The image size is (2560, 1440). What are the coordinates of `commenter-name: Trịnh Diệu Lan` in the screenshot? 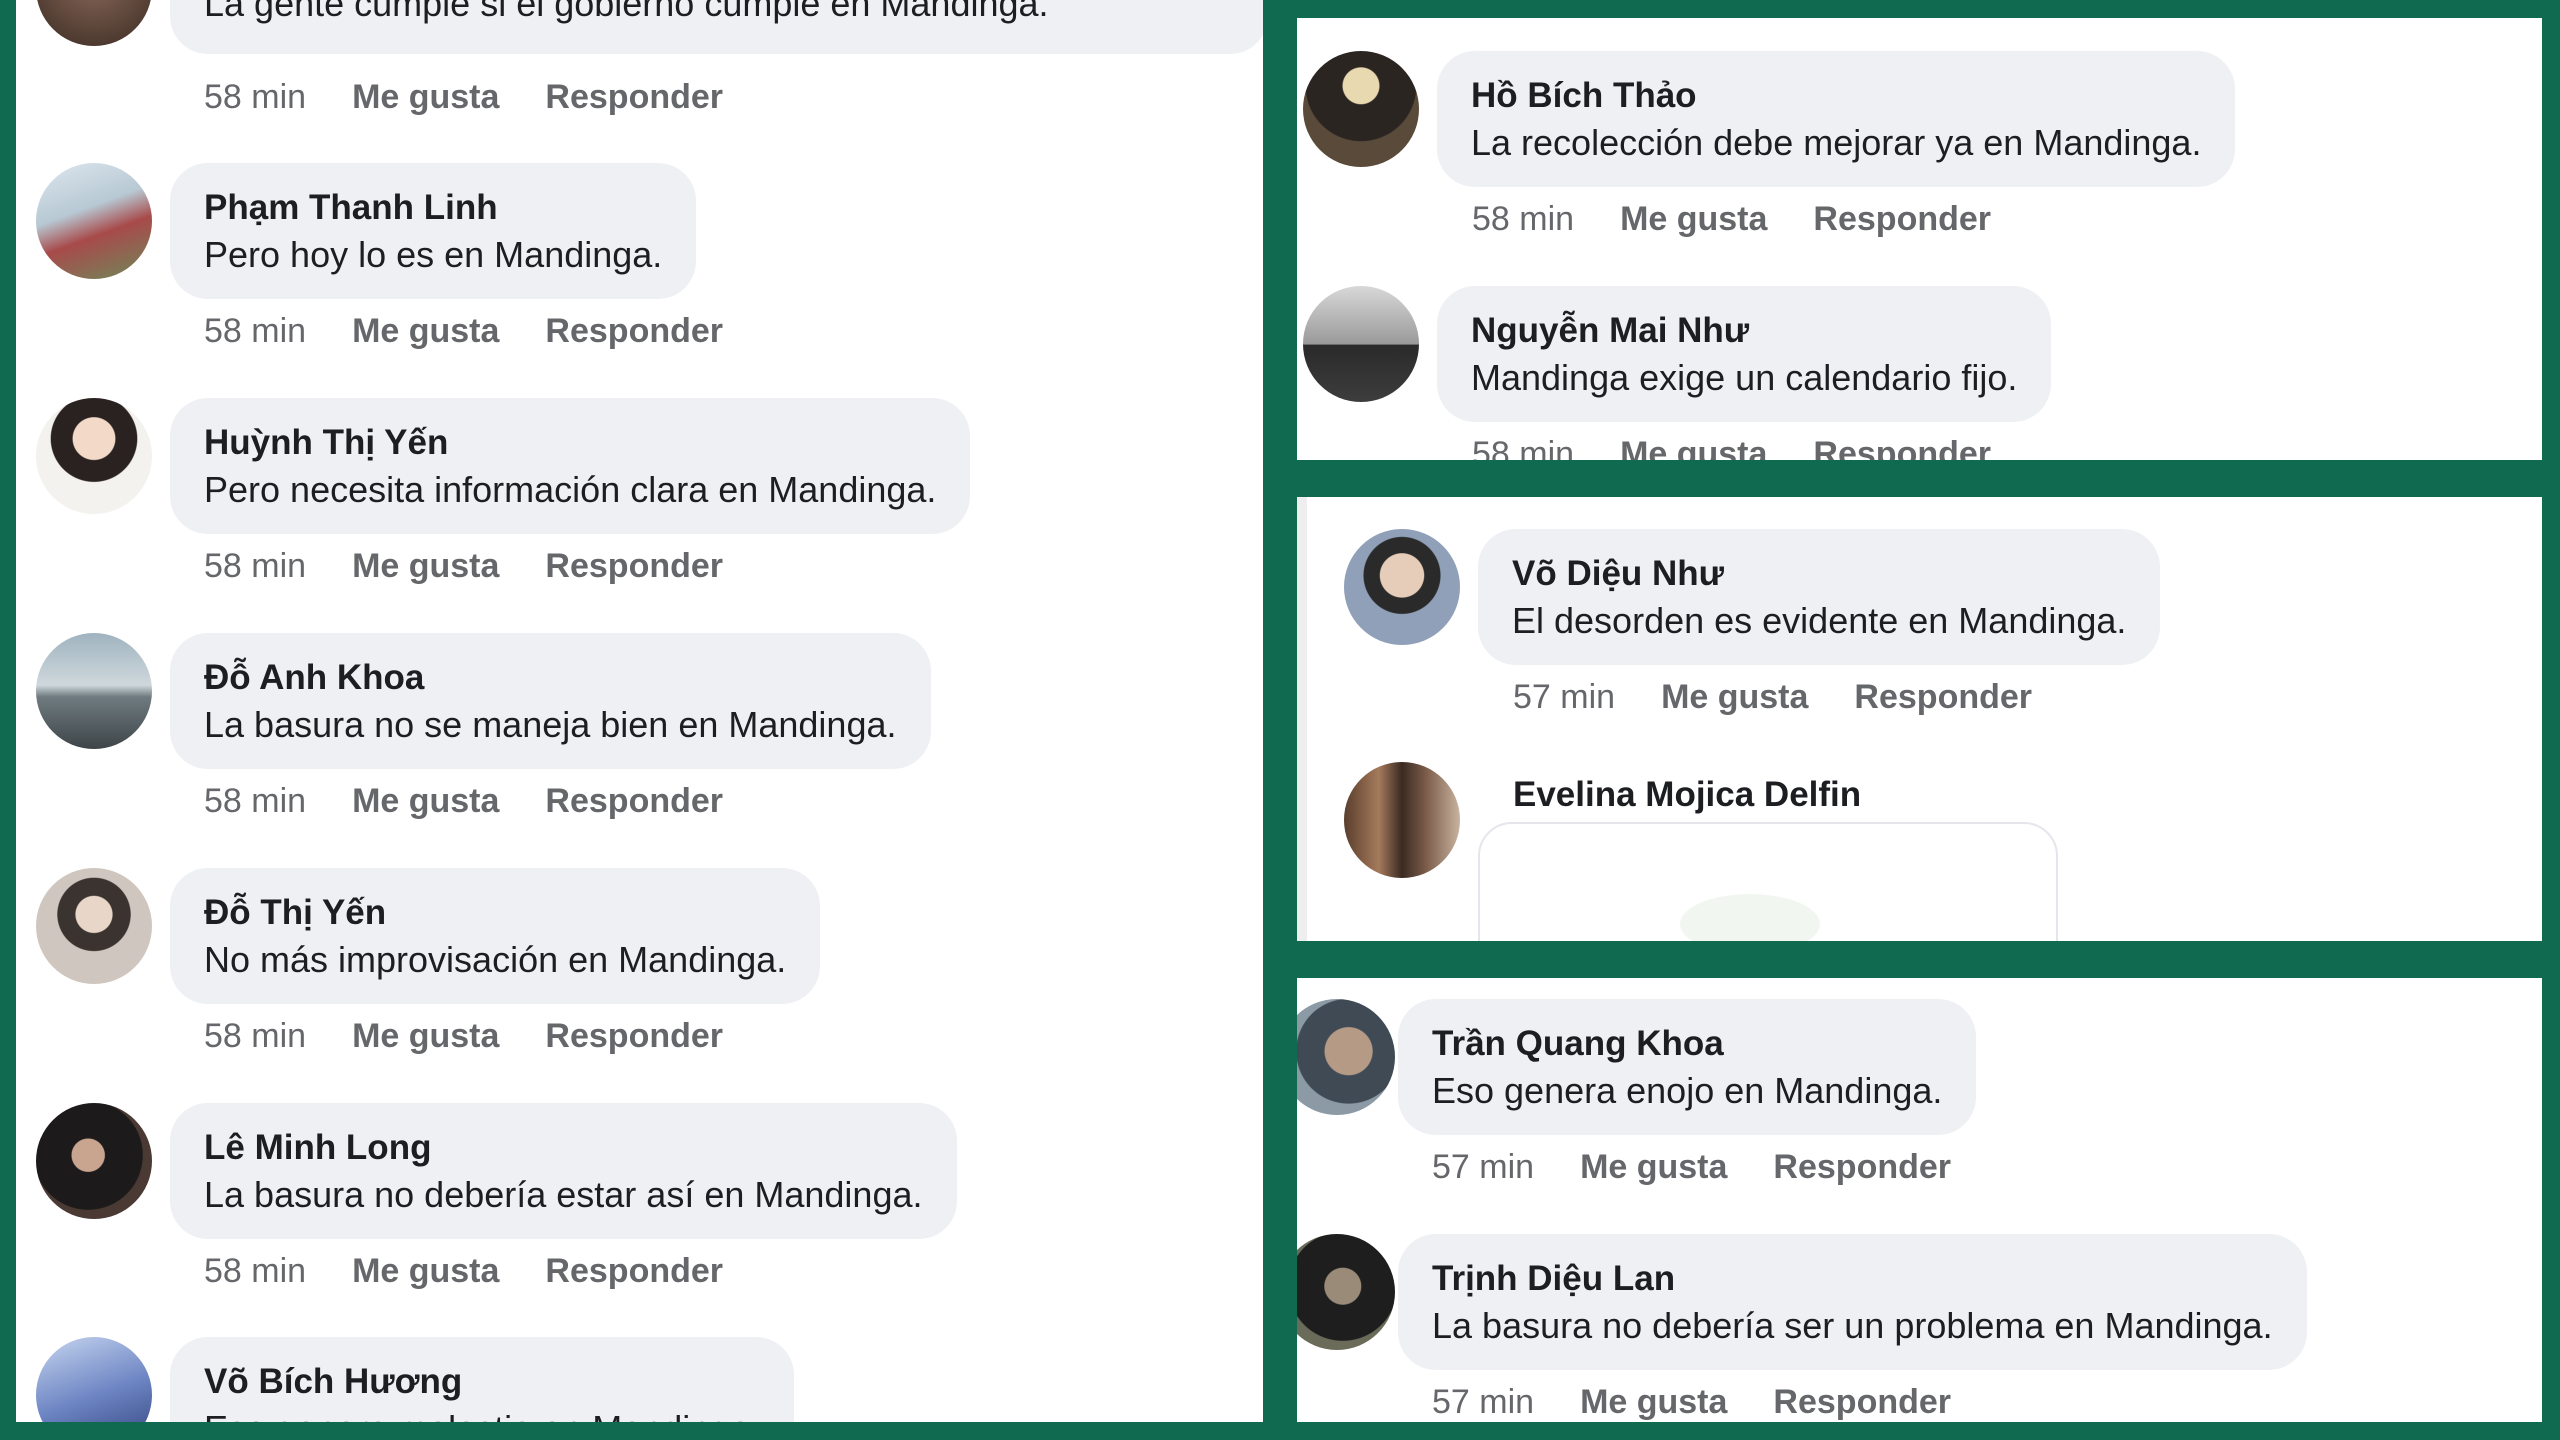 It's located at (1852, 1279).